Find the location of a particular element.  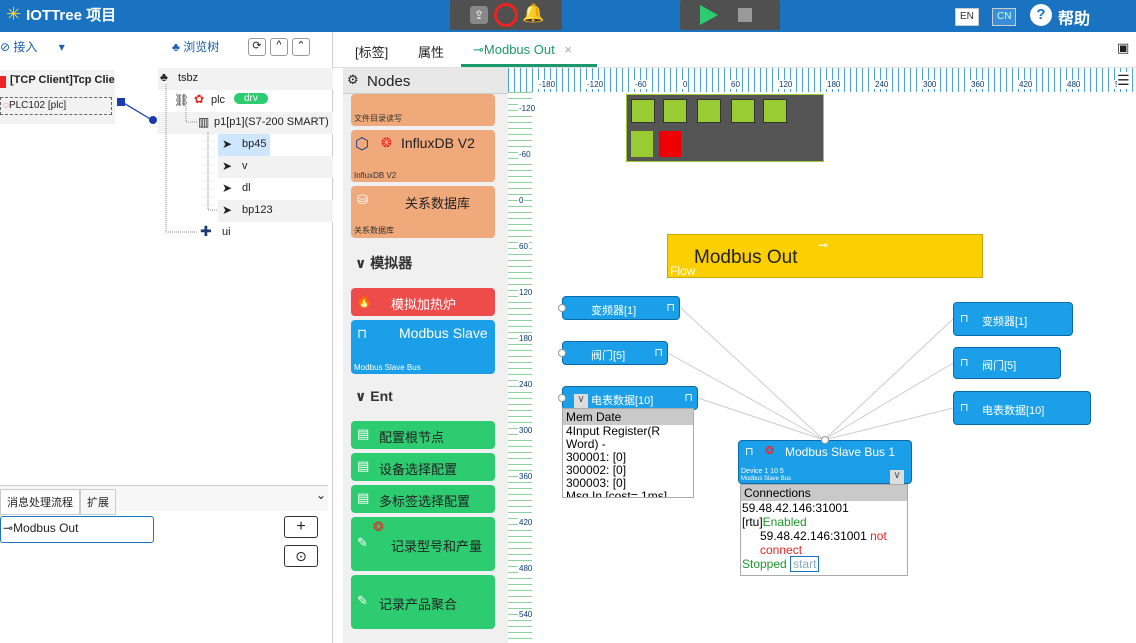

lang-en-button: EN is located at coordinates (967, 17).